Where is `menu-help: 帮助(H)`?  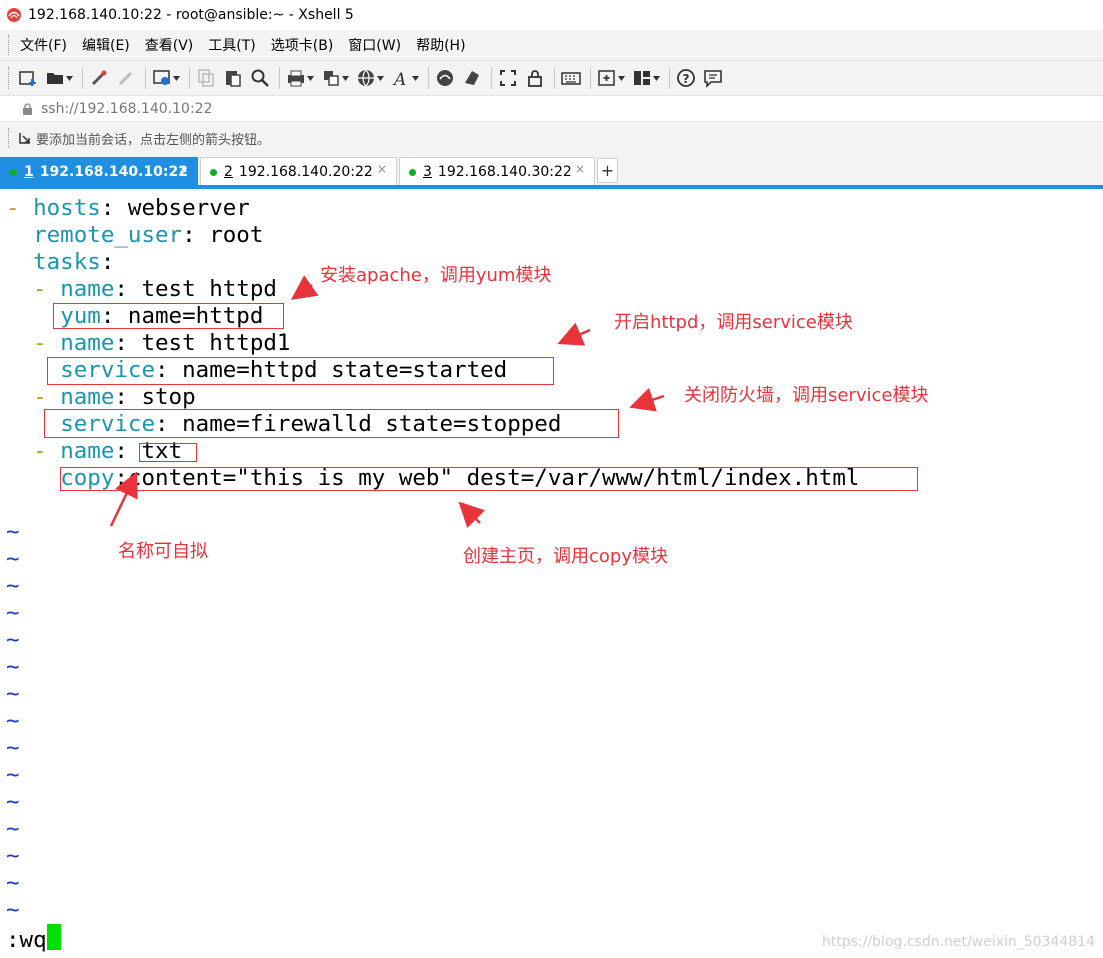 menu-help: 帮助(H) is located at coordinates (440, 45).